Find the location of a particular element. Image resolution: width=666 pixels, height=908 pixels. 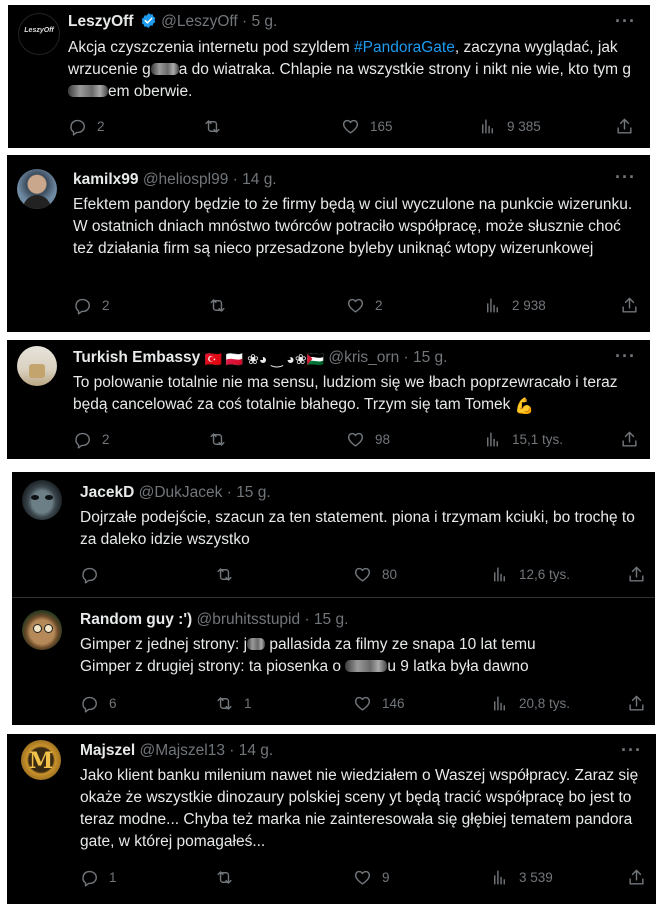

reply-button: 6 is located at coordinates (98, 703).